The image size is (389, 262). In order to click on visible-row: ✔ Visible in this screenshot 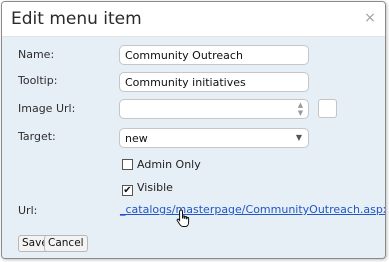, I will do `click(147, 188)`.